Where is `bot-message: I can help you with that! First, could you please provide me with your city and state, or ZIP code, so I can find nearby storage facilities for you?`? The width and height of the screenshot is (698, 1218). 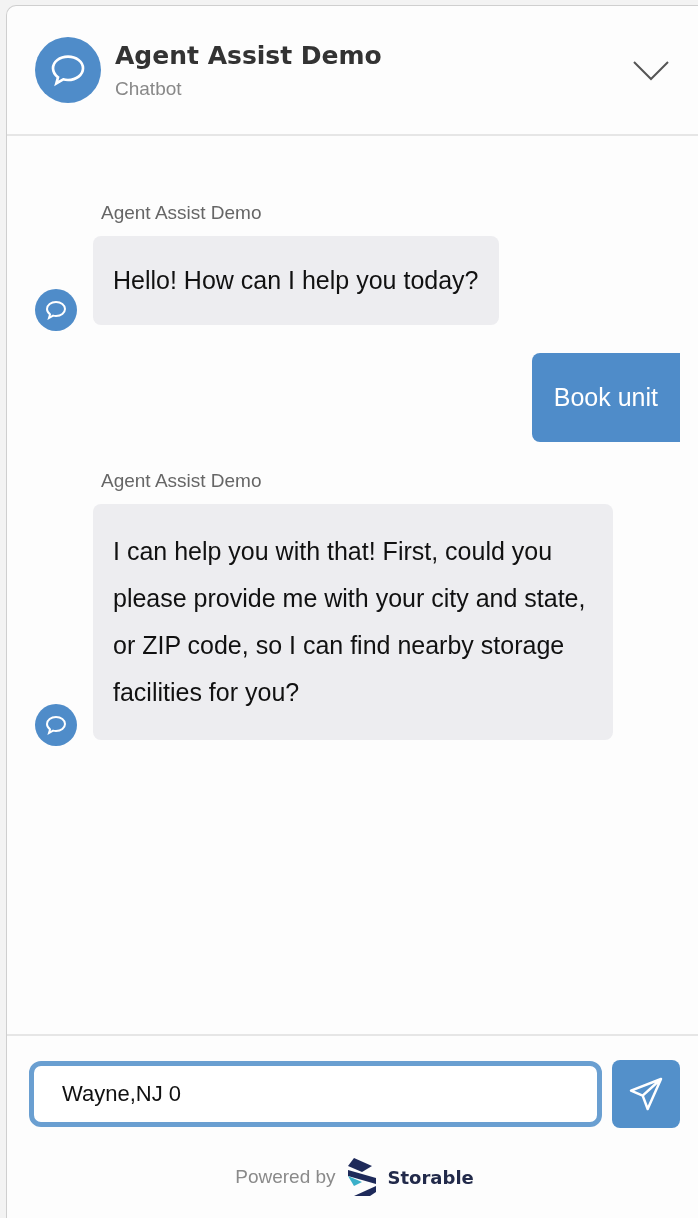 bot-message: I can help you with that! First, could you please provide me with your city and state, or ZIP code, so I can find nearby storage facilities for you? is located at coordinates (353, 622).